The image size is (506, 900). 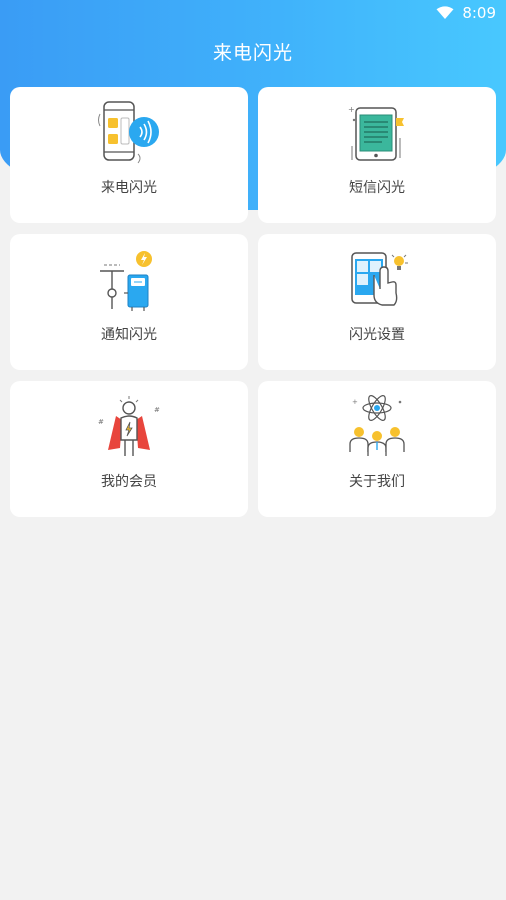 I want to click on page-title: 来电闪光, so click(x=252, y=53).